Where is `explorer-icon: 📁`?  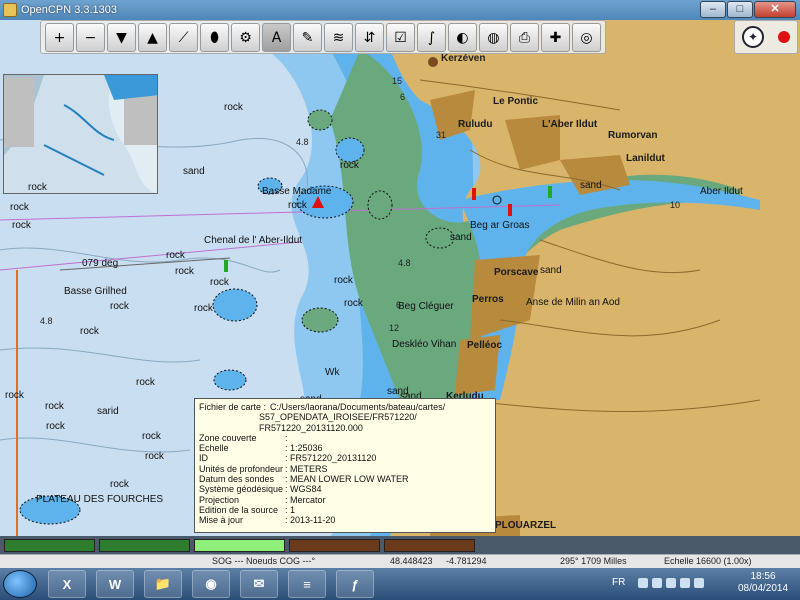
explorer-icon: 📁 is located at coordinates (163, 583).